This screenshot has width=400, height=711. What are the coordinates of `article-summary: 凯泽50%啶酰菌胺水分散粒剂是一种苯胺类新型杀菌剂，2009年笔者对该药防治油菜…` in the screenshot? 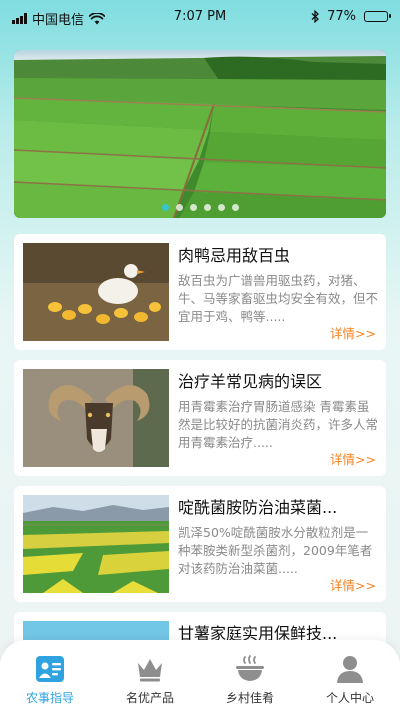 It's located at (275, 550).